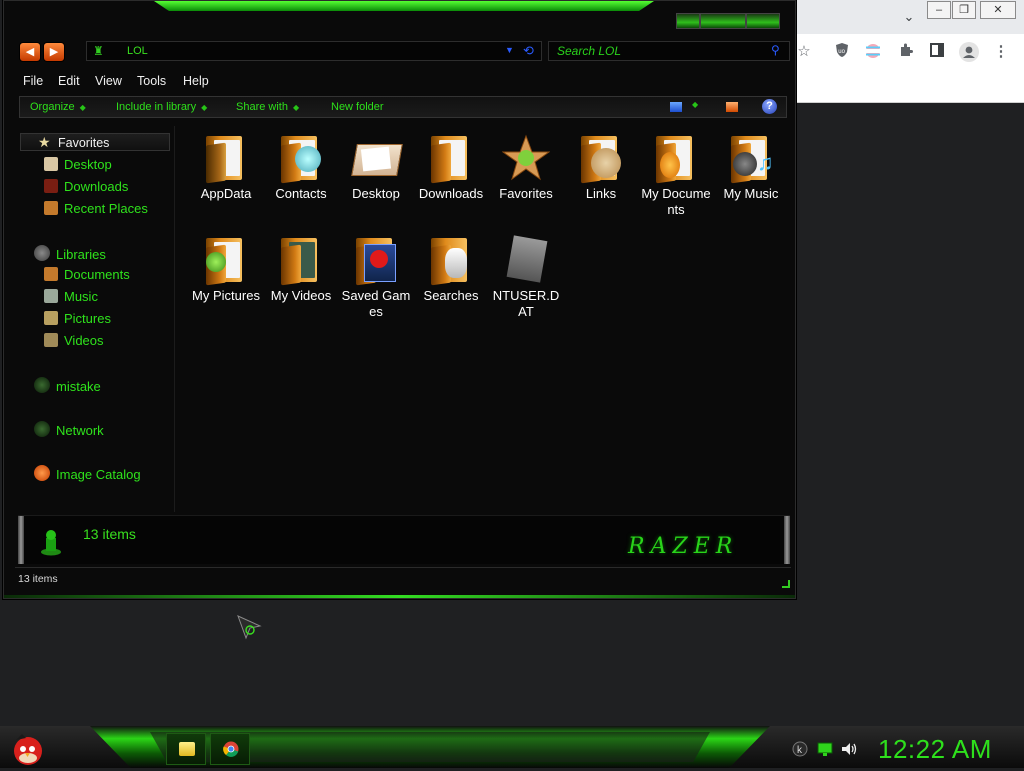 The width and height of the screenshot is (1024, 771). I want to click on menu-help: Help, so click(196, 81).